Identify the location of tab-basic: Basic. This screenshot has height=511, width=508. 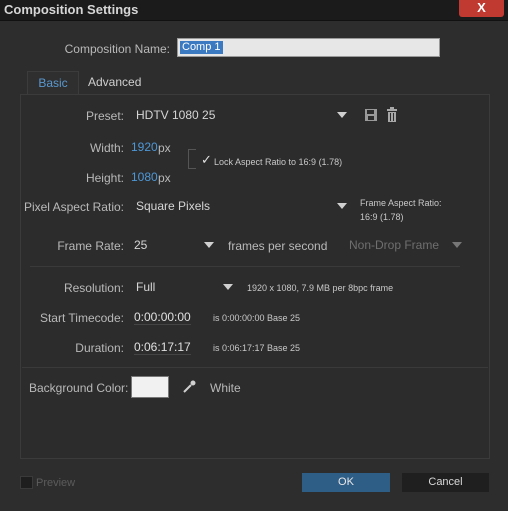
(53, 82).